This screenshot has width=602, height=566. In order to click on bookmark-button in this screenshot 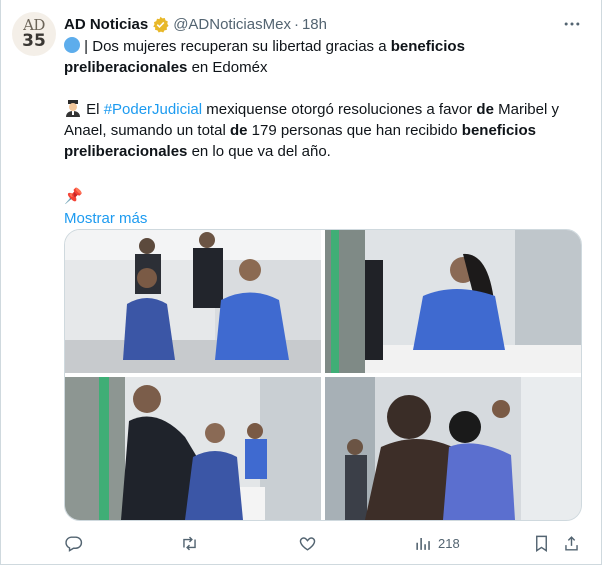, I will do `click(541, 543)`.